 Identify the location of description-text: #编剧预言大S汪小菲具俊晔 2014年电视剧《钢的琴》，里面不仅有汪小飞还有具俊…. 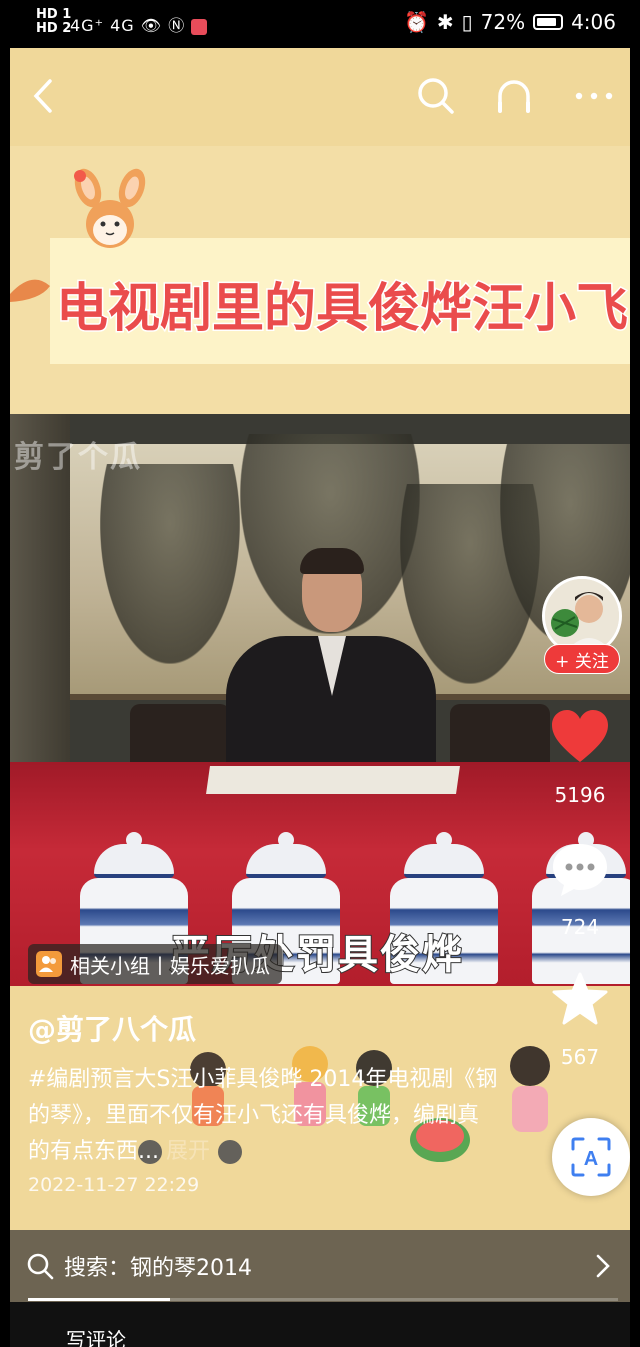
(263, 1115).